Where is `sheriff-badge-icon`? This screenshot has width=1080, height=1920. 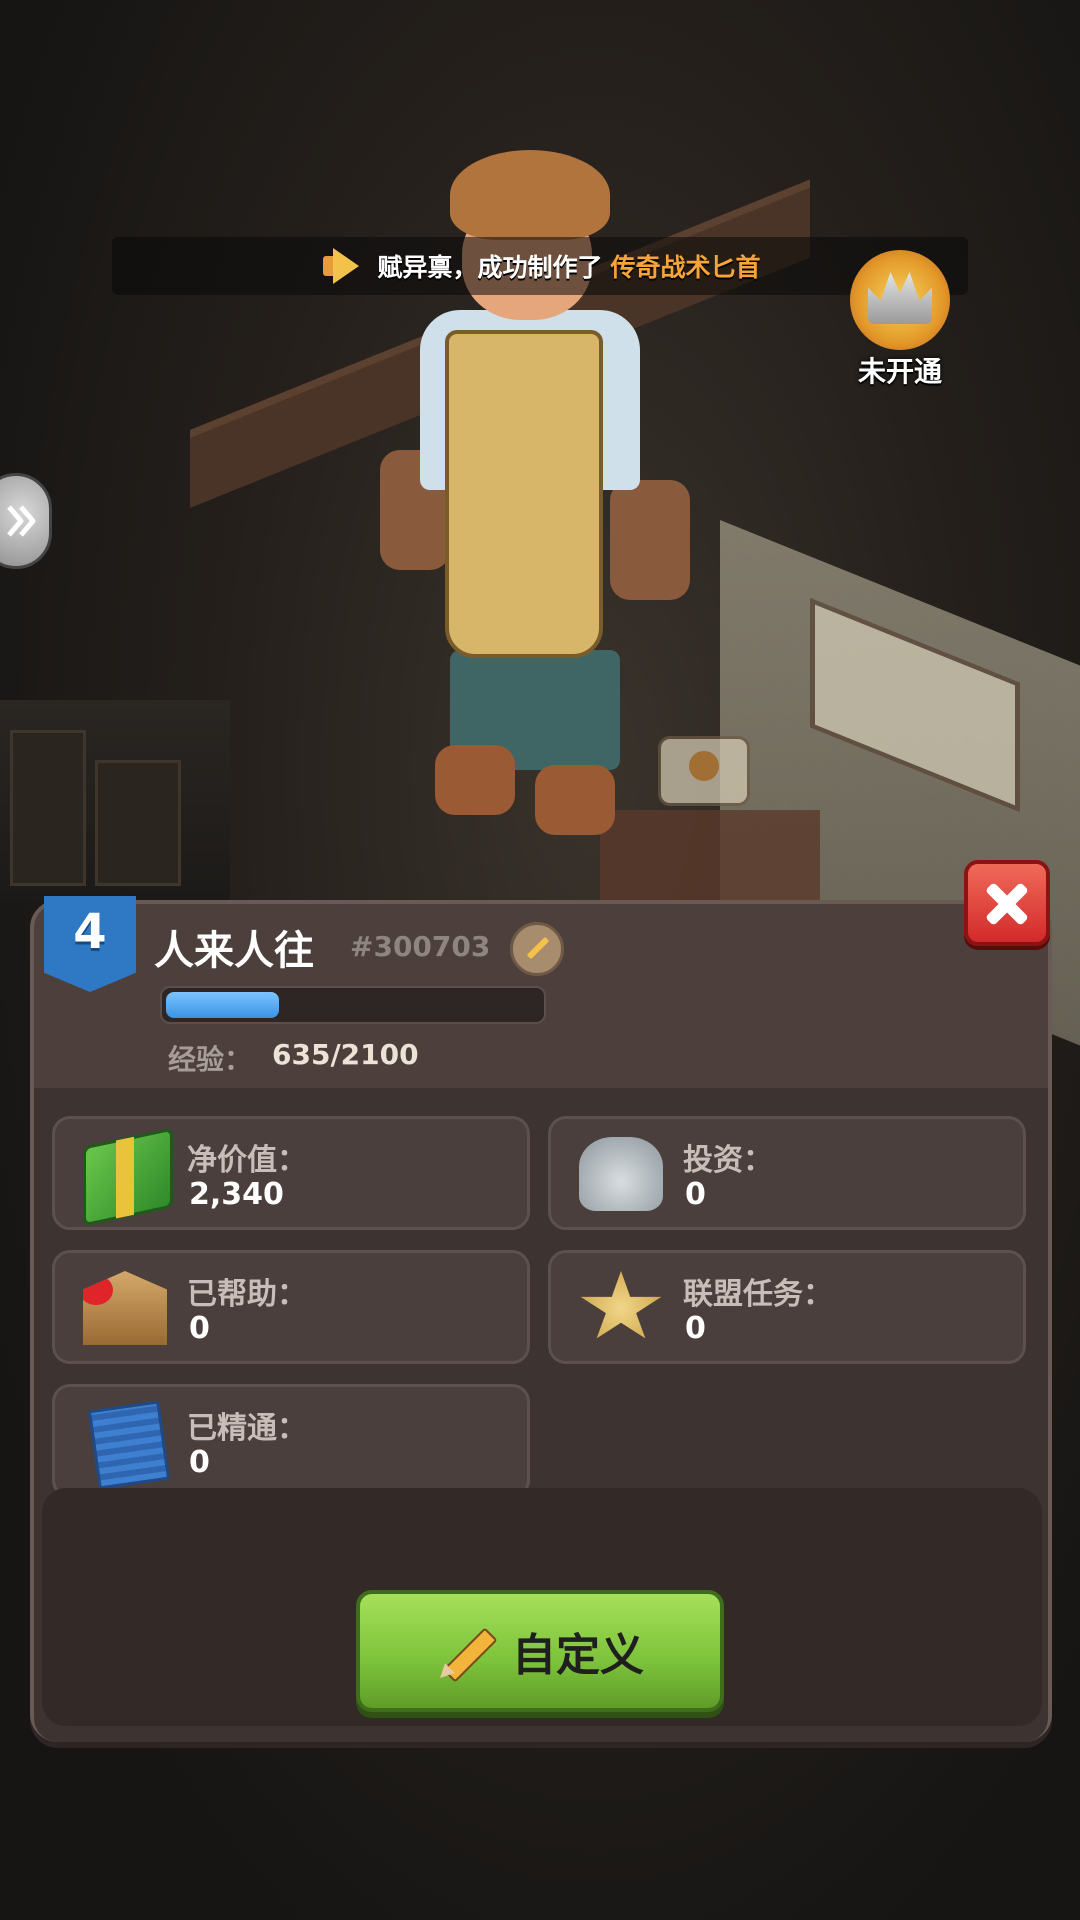
sheriff-badge-icon is located at coordinates (621, 1305).